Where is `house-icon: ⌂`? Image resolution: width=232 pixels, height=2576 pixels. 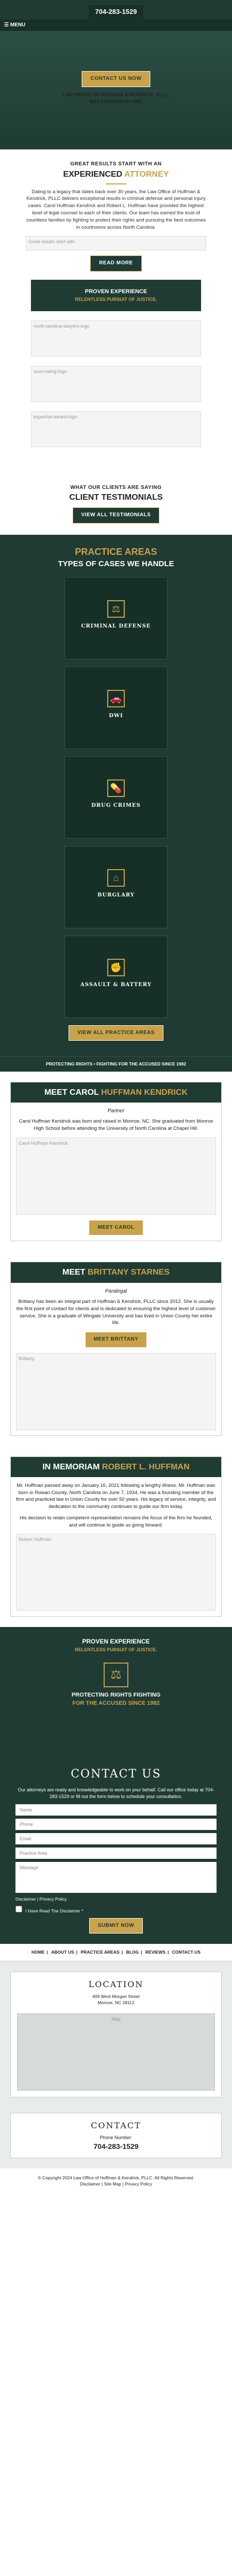 house-icon: ⌂ is located at coordinates (116, 878).